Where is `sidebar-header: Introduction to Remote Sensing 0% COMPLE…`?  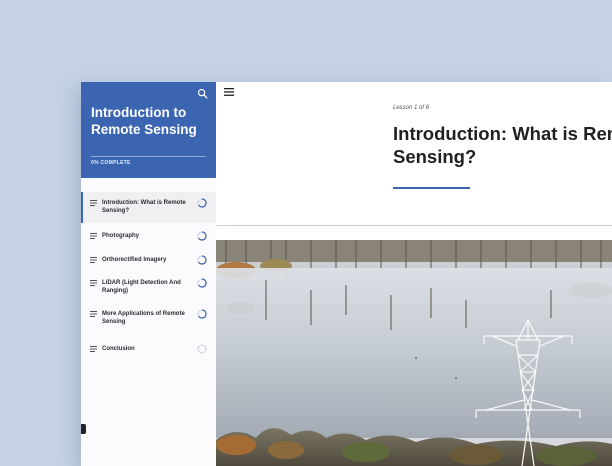 sidebar-header: Introduction to Remote Sensing 0% COMPLE… is located at coordinates (148, 130).